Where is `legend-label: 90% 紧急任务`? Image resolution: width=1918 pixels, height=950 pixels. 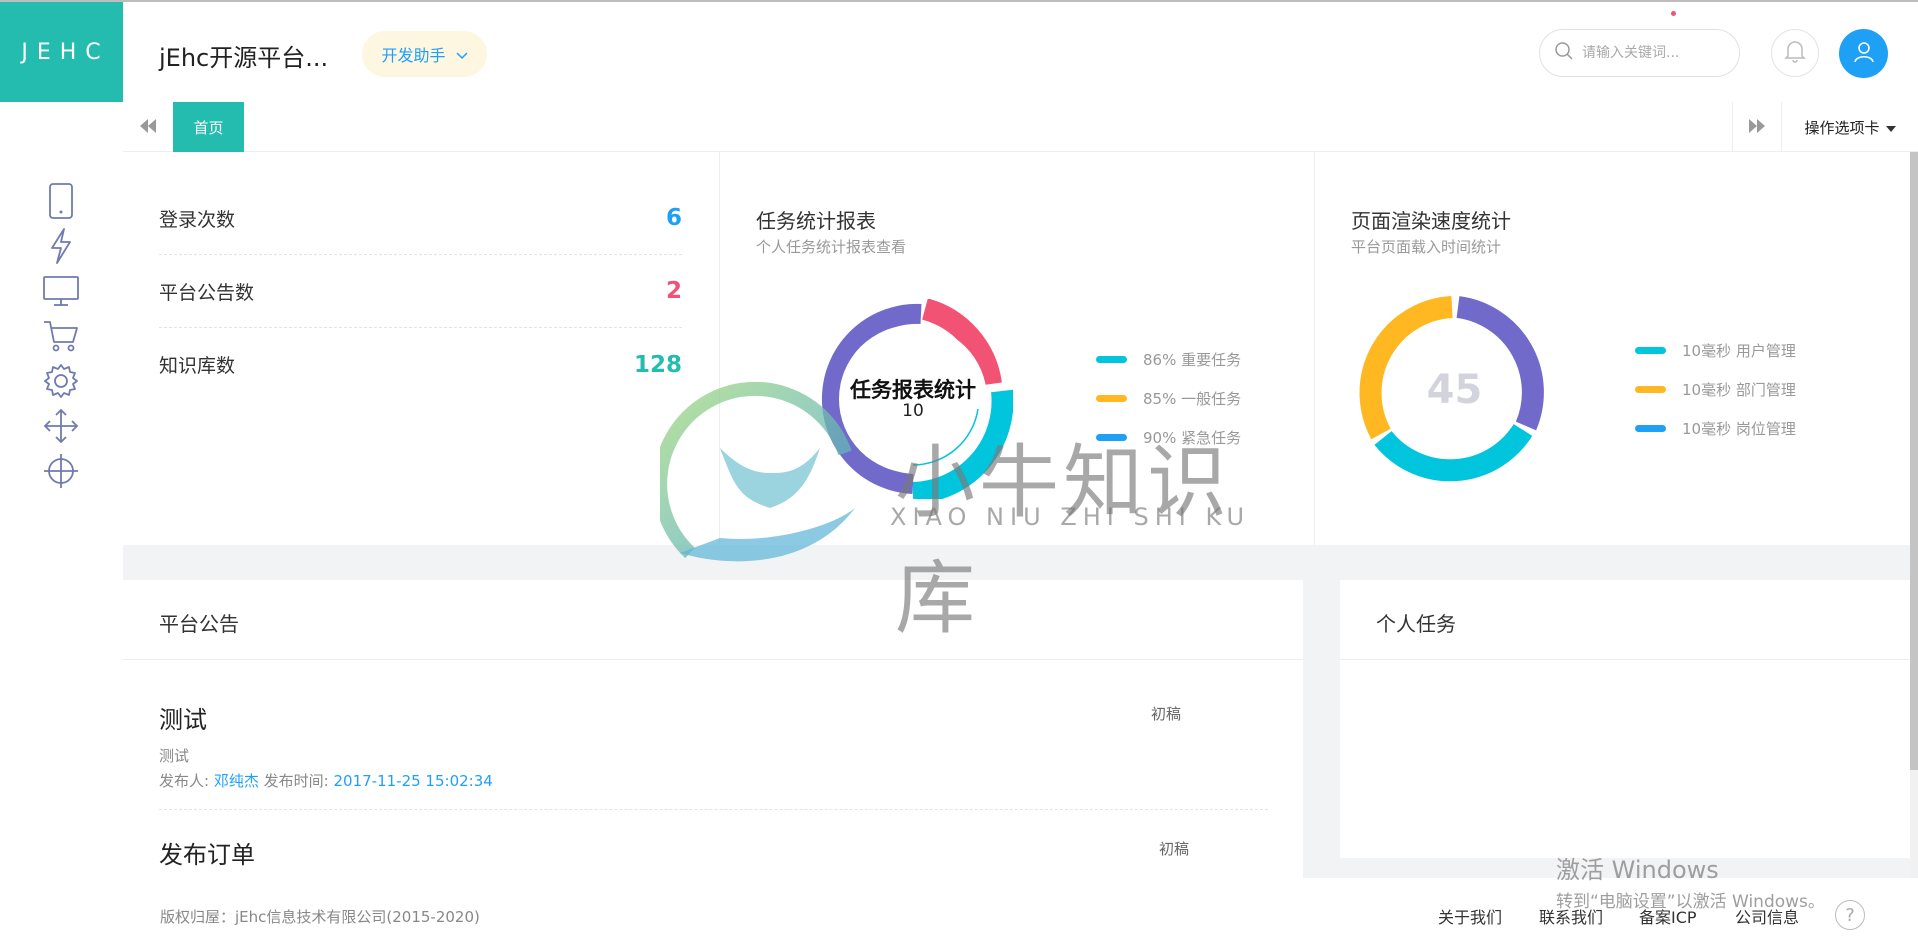
legend-label: 90% 紧急任务 is located at coordinates (1192, 438).